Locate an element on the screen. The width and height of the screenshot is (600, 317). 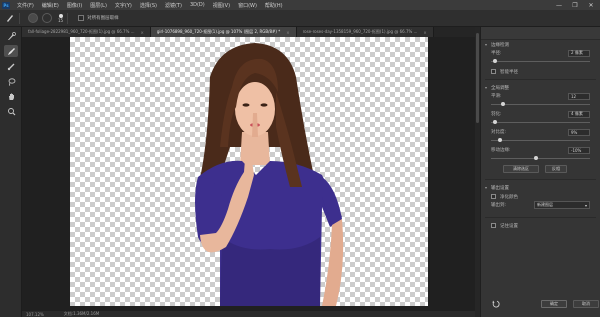
minimize-button: — is located at coordinates (559, 5).